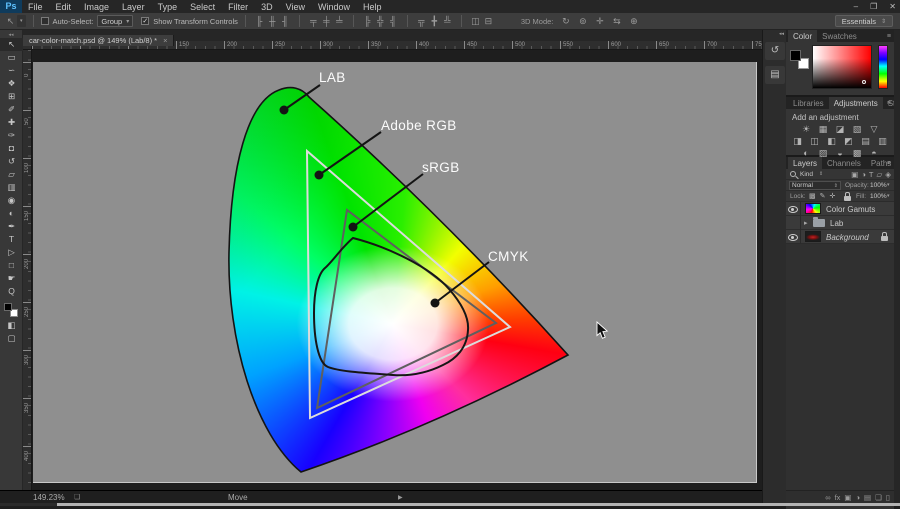  What do you see at coordinates (96, 7) in the screenshot?
I see `menu-image: Image` at bounding box center [96, 7].